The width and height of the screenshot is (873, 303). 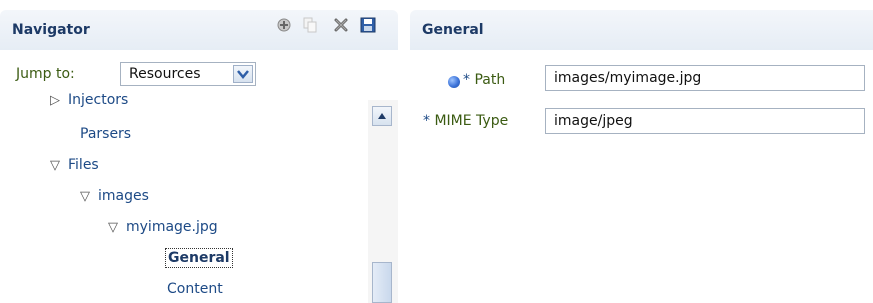 I want to click on tree-item-content: Content, so click(x=195, y=289).